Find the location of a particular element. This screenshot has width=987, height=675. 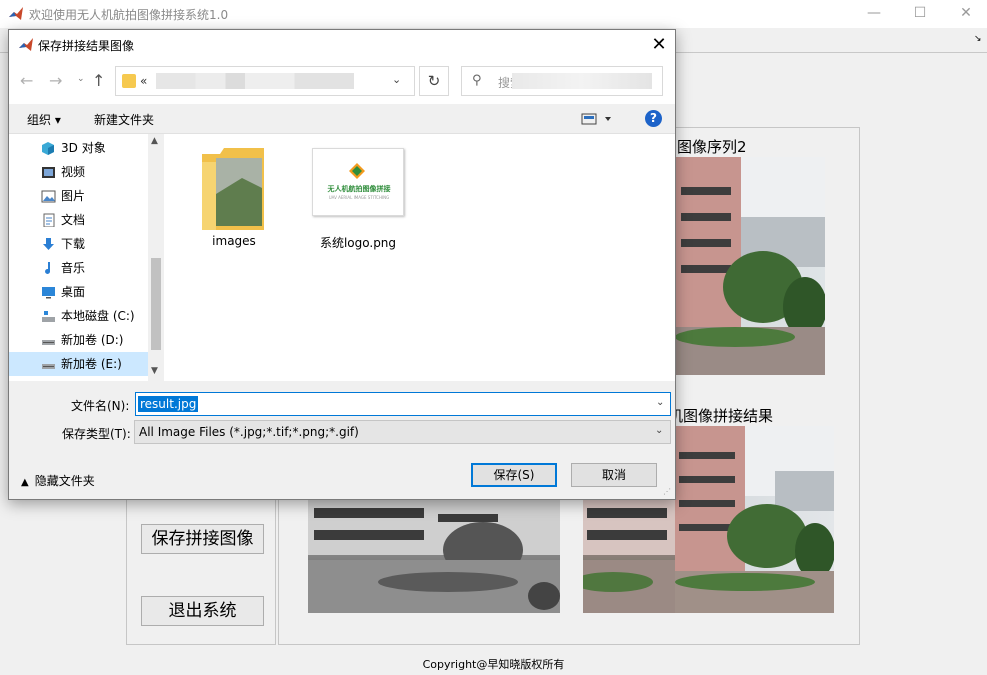

tree-scrollbar: ▲ ▼ is located at coordinates (156, 257).